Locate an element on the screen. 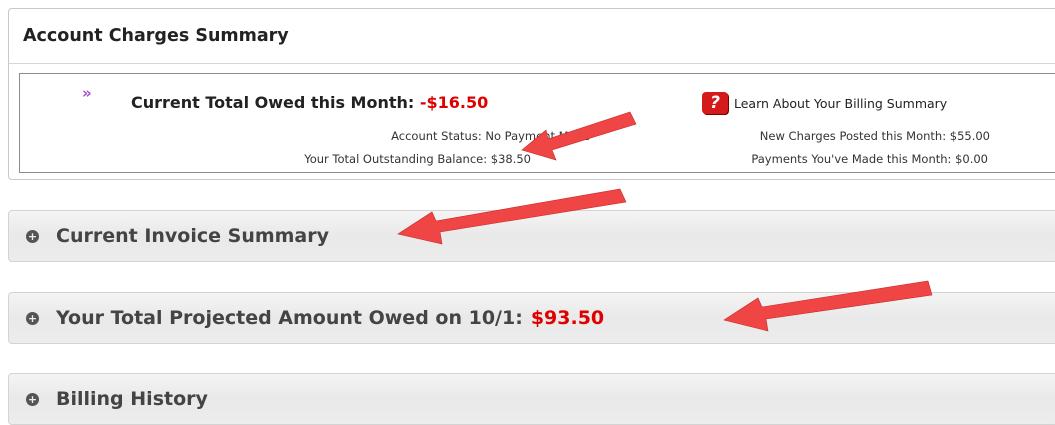 The width and height of the screenshot is (1055, 425). current-owed-line: Current Total Owed this Month: -$16.50 is located at coordinates (309, 102).